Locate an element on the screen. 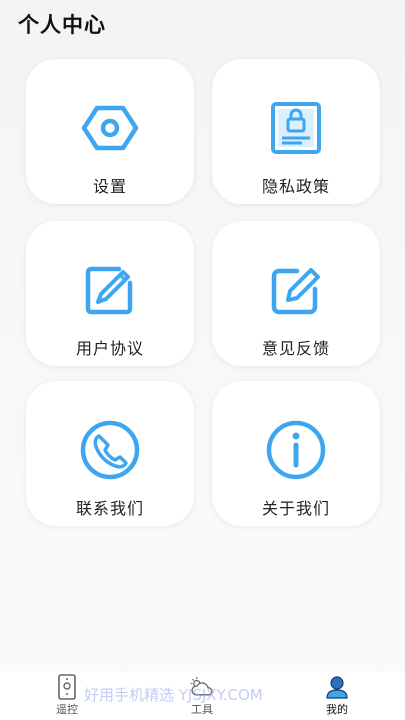 The image size is (405, 720). tab-tools: 工具 is located at coordinates (202, 696).